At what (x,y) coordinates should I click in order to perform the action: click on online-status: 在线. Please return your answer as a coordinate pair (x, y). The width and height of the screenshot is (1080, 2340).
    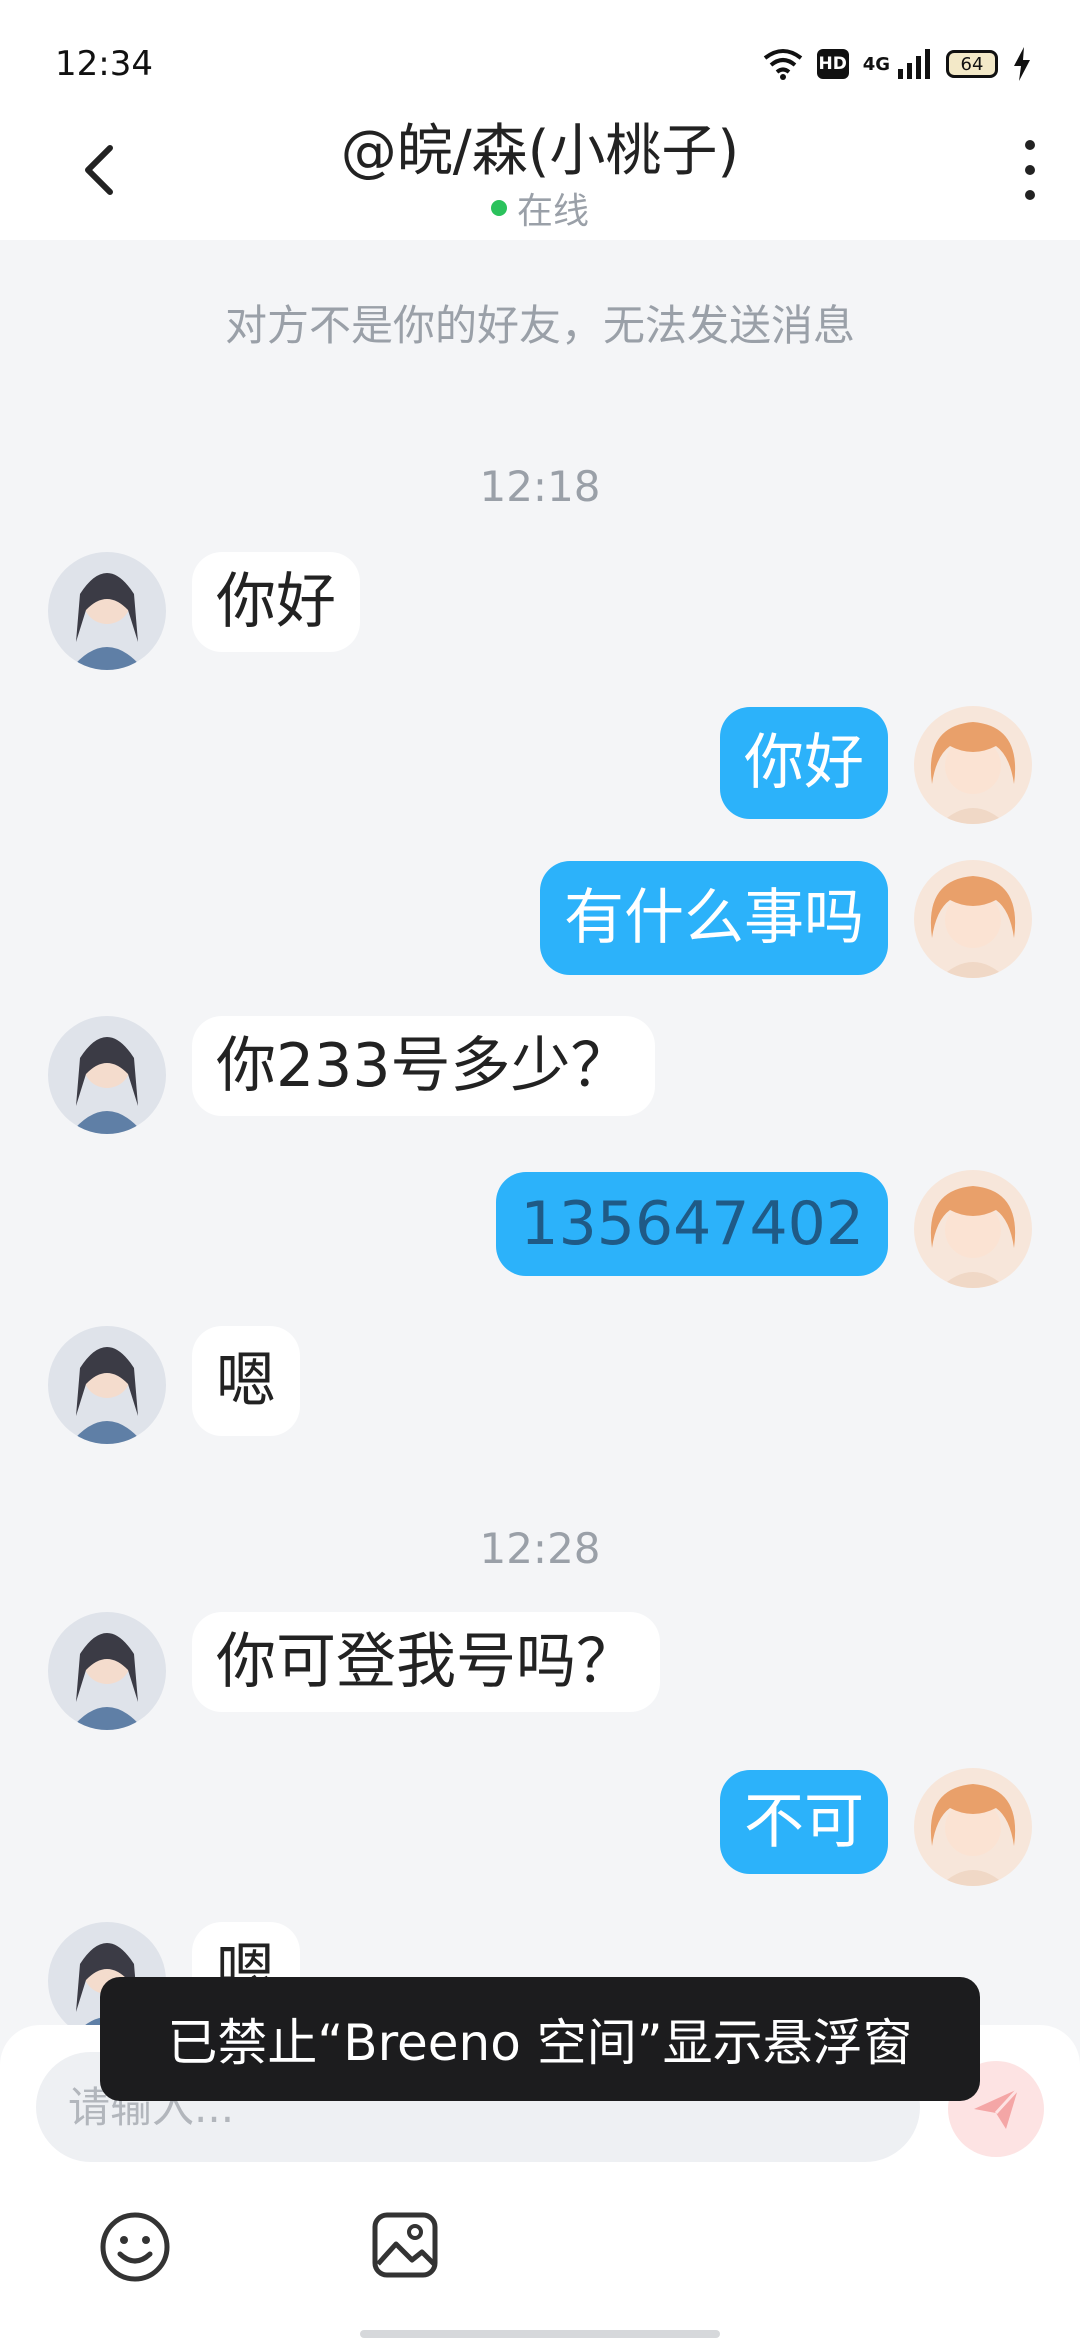
    Looking at the image, I should click on (540, 208).